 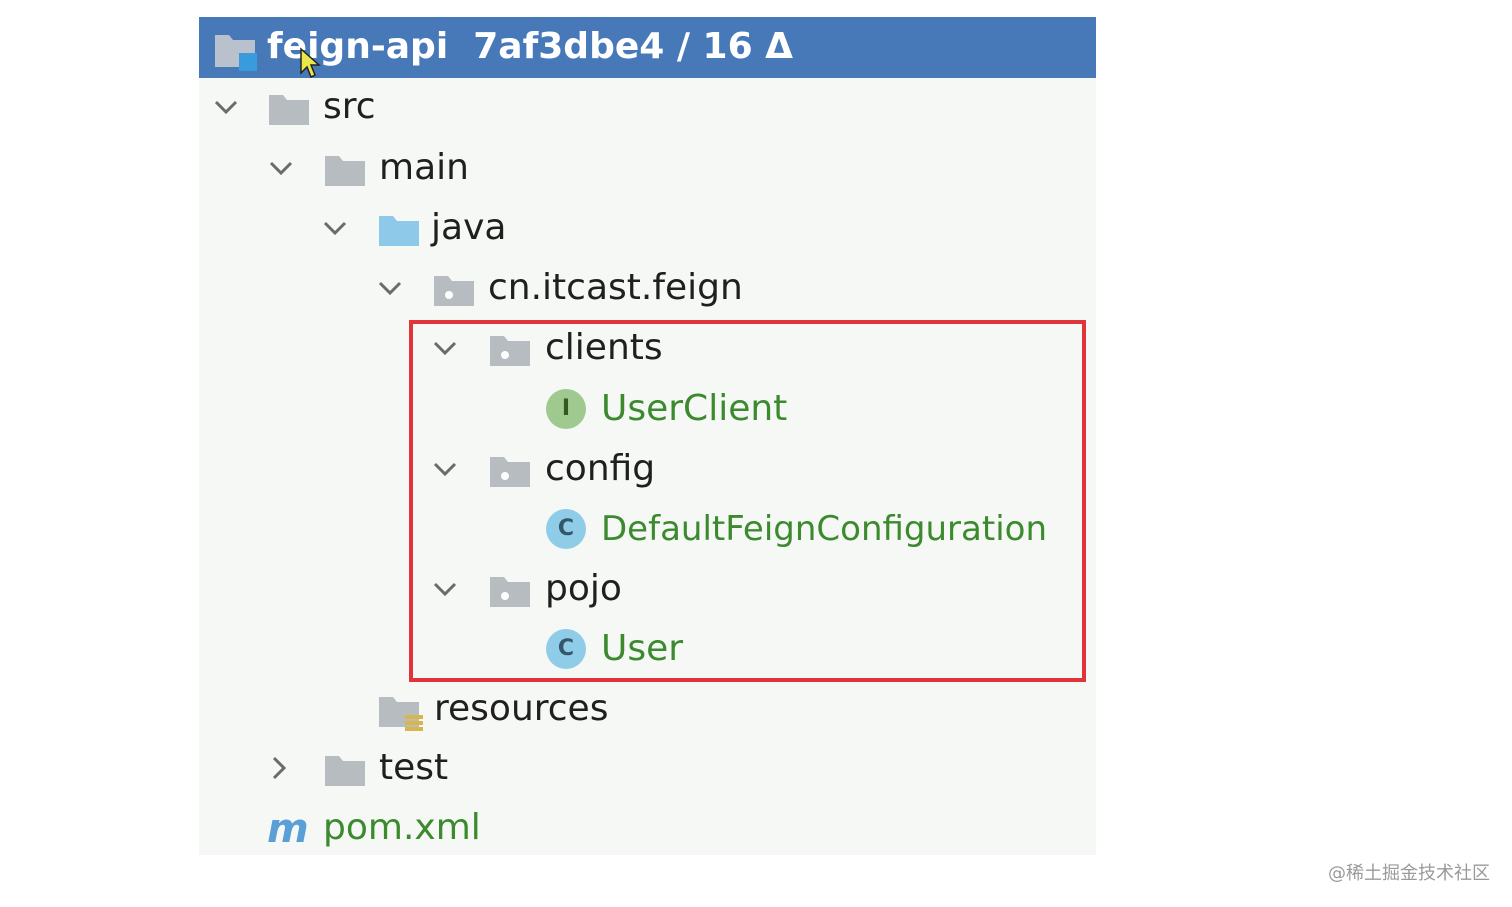 What do you see at coordinates (647, 709) in the screenshot?
I see `tree-item-resources: resources` at bounding box center [647, 709].